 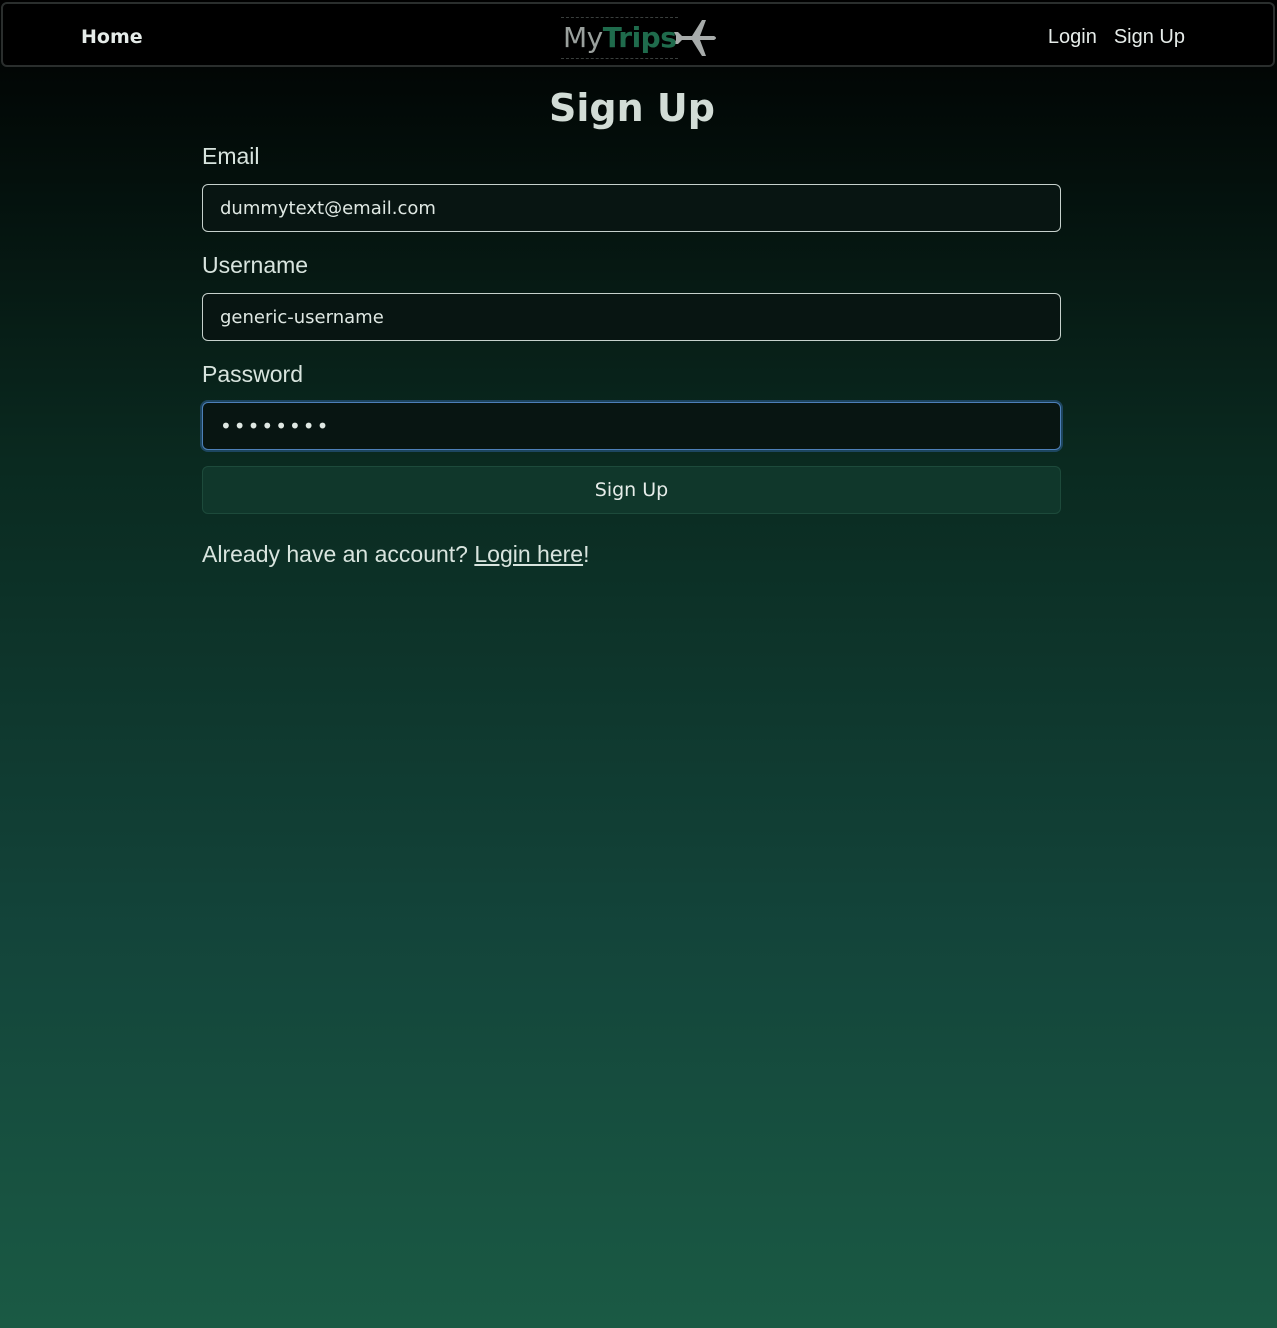 I want to click on login-prompt-suffix: !, so click(x=586, y=554).